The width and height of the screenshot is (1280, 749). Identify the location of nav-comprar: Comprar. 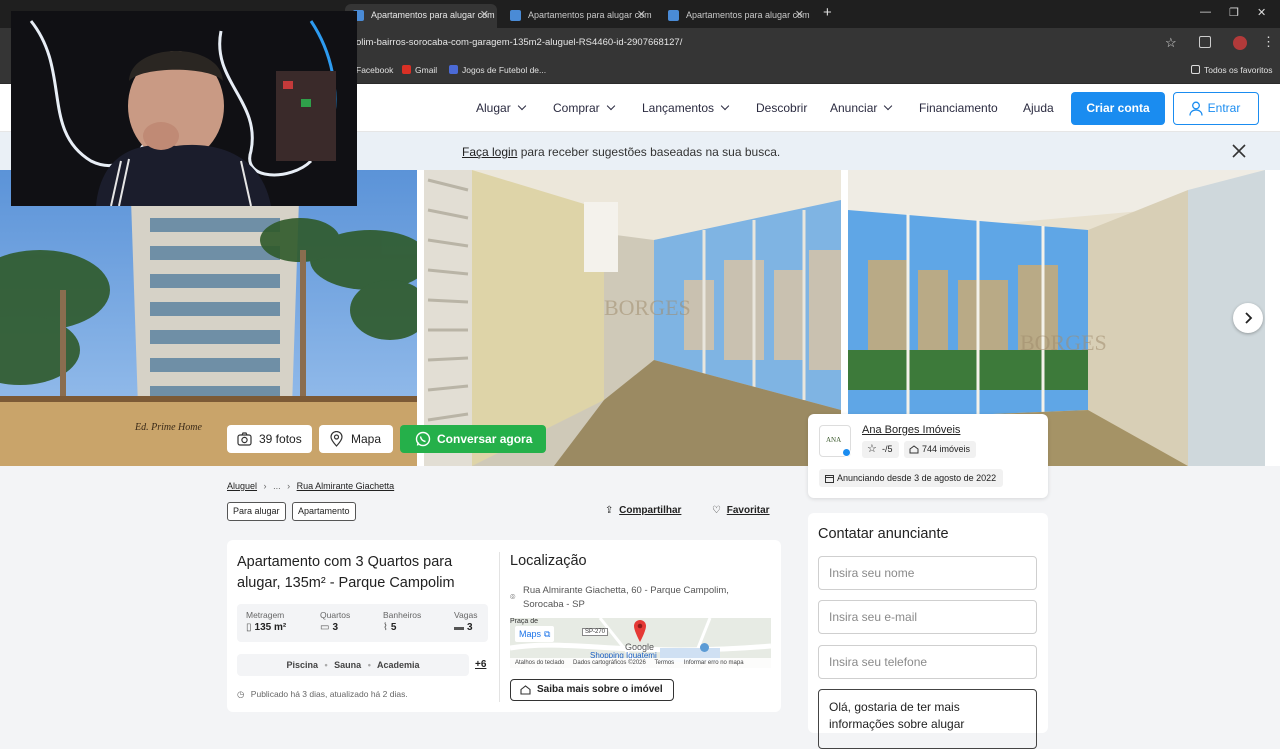
(584, 108).